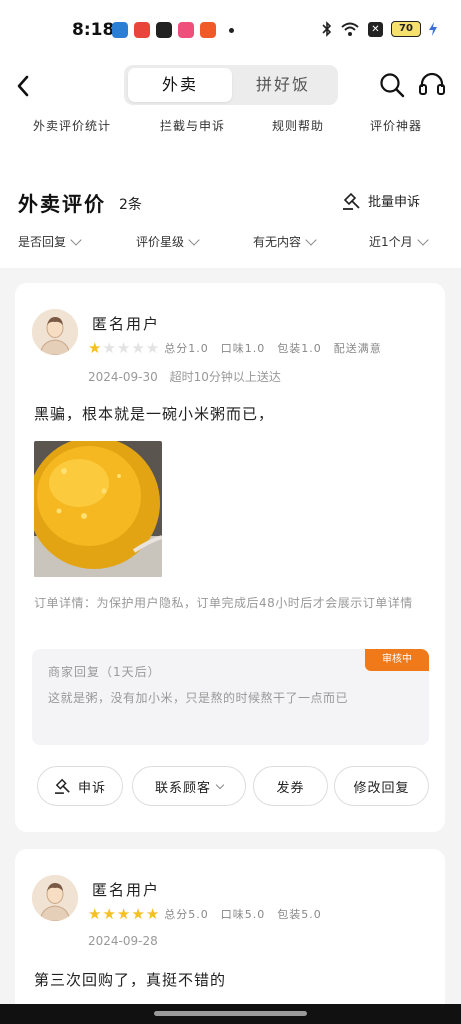 The width and height of the screenshot is (461, 1024). Describe the element at coordinates (130, 980) in the screenshot. I see `review-text: 第三次回购了，真挺不错的` at that location.